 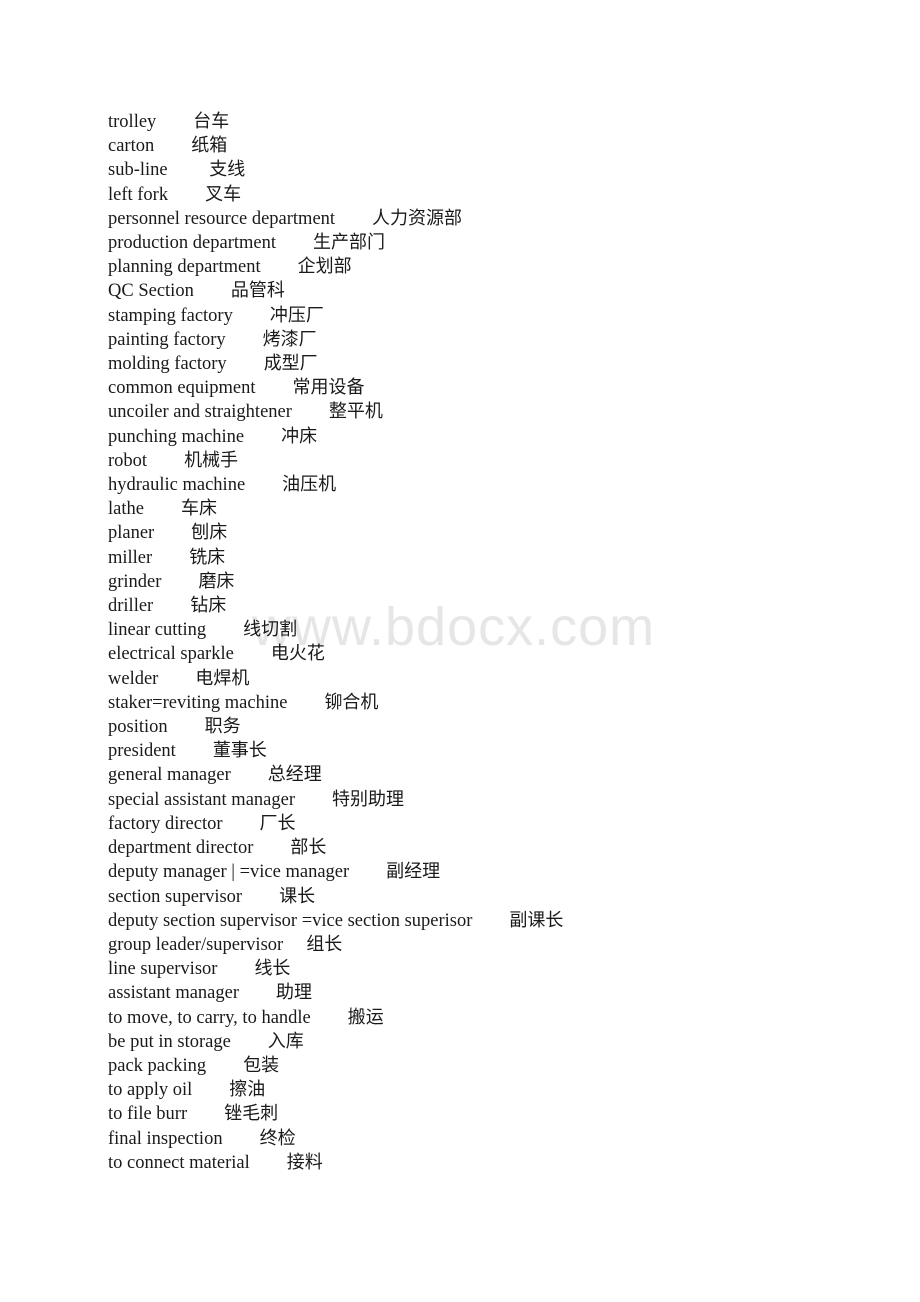 What do you see at coordinates (503, 630) in the screenshot?
I see `glossary-entry: linear cutting 线切割` at bounding box center [503, 630].